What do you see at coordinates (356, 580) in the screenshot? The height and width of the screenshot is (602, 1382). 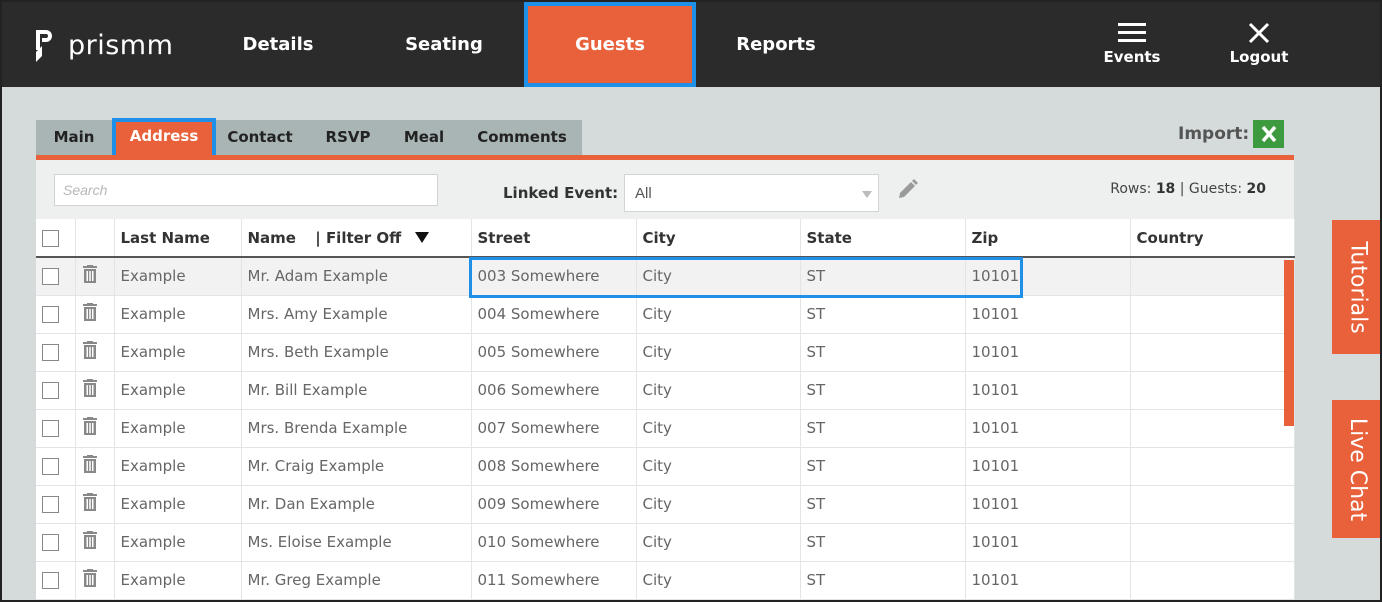 I see `cell-name: Mr. Greg Example` at bounding box center [356, 580].